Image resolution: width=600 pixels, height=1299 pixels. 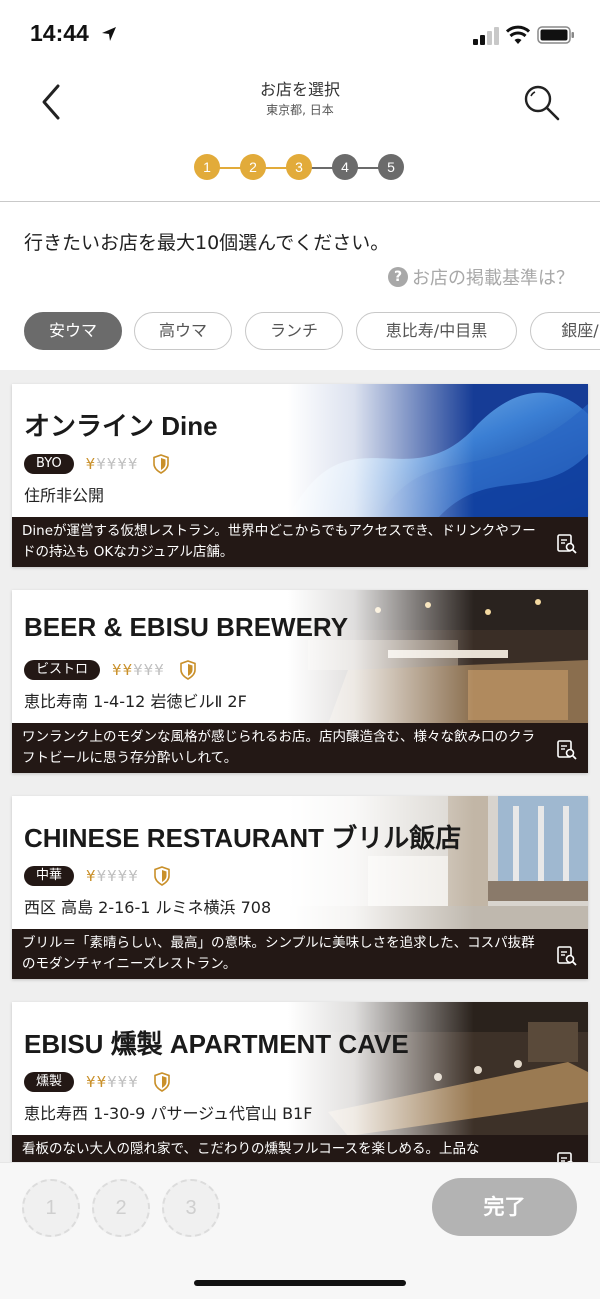 I want to click on wifi-icon, so click(x=518, y=34).